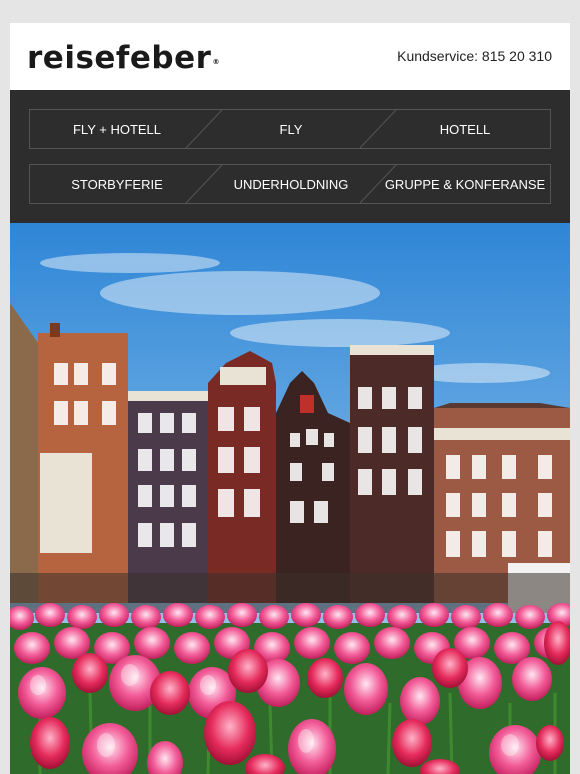 This screenshot has height=774, width=580. What do you see at coordinates (117, 129) in the screenshot?
I see `nav-fly-hotell: FLY + HOTELL` at bounding box center [117, 129].